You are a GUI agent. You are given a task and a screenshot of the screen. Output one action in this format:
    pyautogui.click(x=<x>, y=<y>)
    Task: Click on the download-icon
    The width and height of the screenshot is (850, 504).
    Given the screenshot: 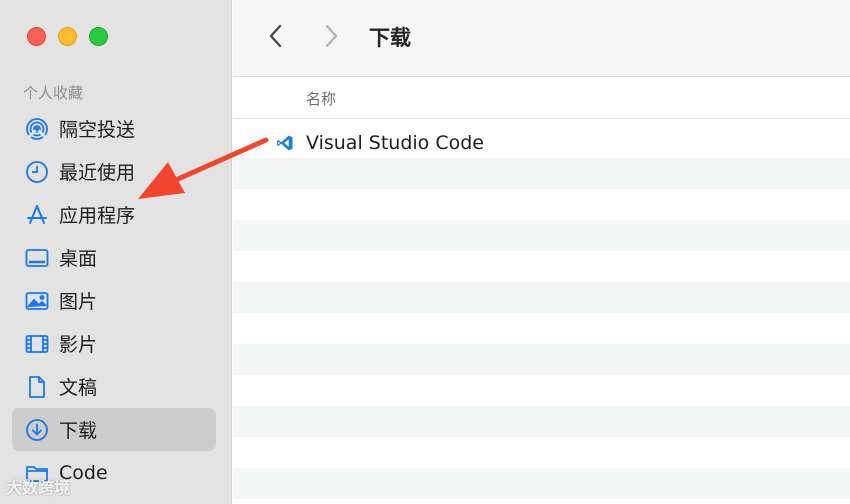 What is the action you would take?
    pyautogui.click(x=37, y=430)
    